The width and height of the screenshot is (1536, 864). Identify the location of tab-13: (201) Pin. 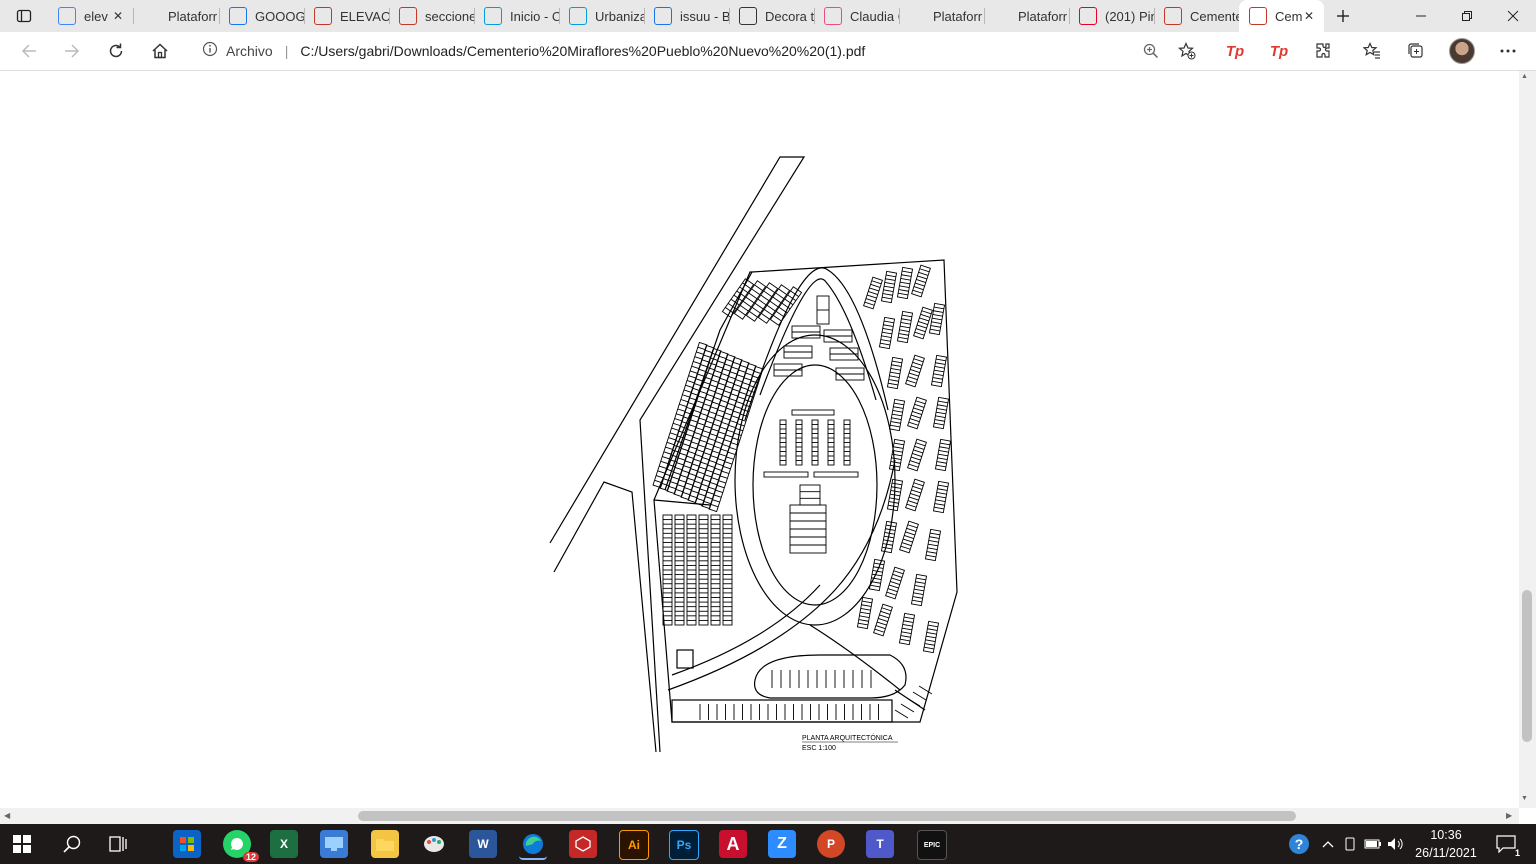
(1111, 16).